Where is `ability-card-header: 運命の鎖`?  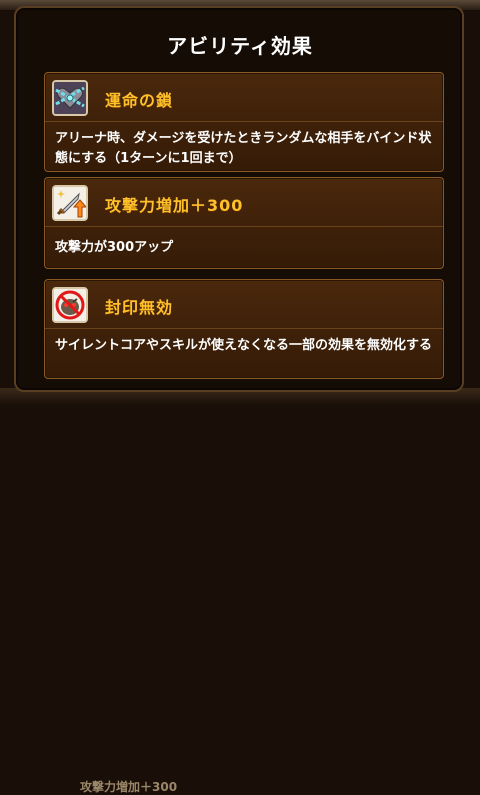
ability-card-header: 運命の鎖 is located at coordinates (244, 97).